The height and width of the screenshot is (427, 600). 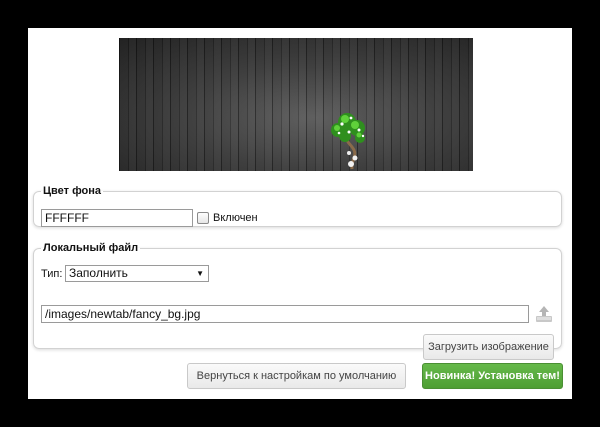 I want to click on background-color-group: Цвет фона Включен, so click(x=297, y=206).